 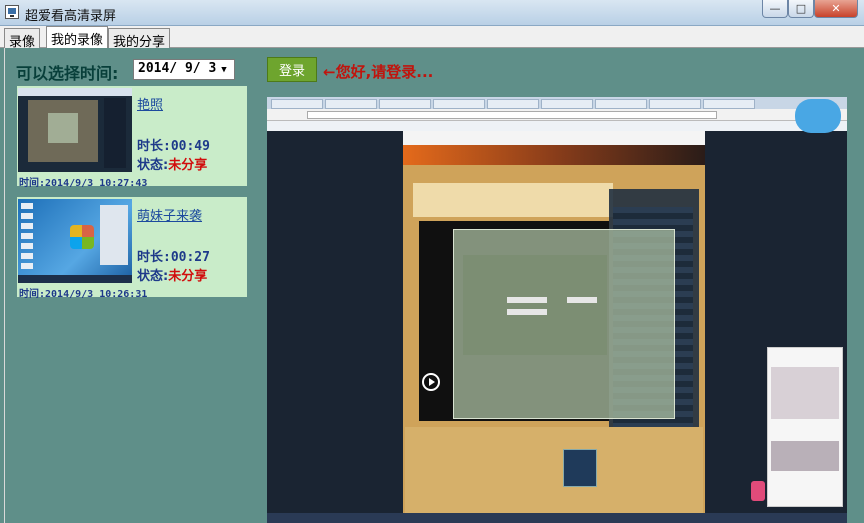 What do you see at coordinates (818, 116) in the screenshot?
I see `cloud-logo-icon` at bounding box center [818, 116].